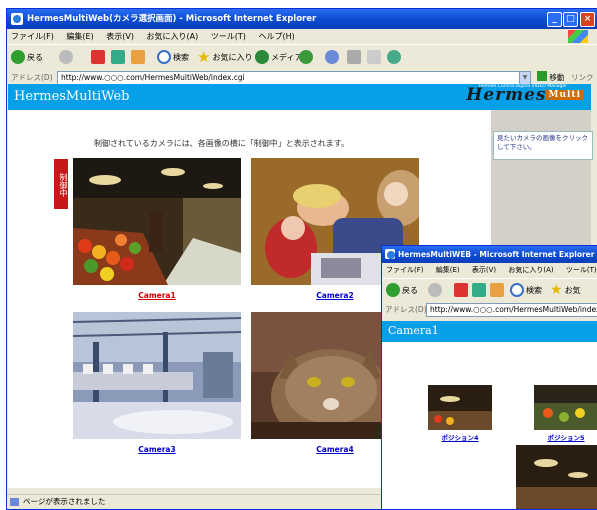  What do you see at coordinates (402, 290) in the screenshot?
I see `popup-back-button: 戻る` at bounding box center [402, 290].